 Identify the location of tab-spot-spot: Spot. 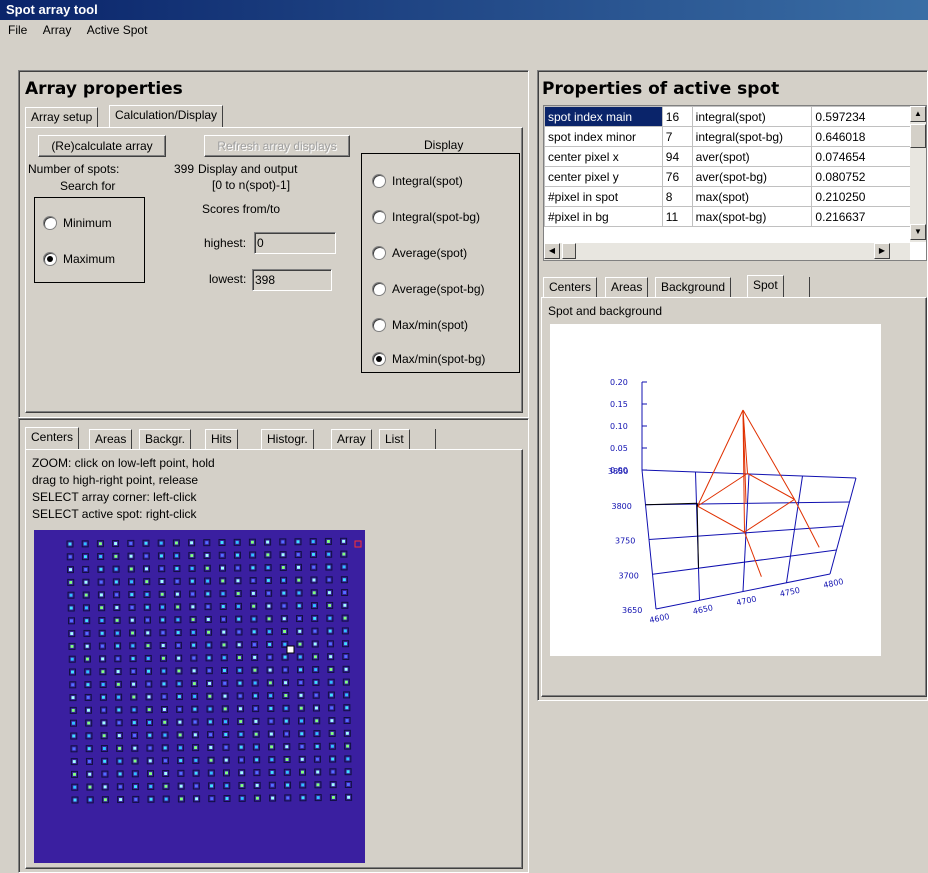
(765, 286).